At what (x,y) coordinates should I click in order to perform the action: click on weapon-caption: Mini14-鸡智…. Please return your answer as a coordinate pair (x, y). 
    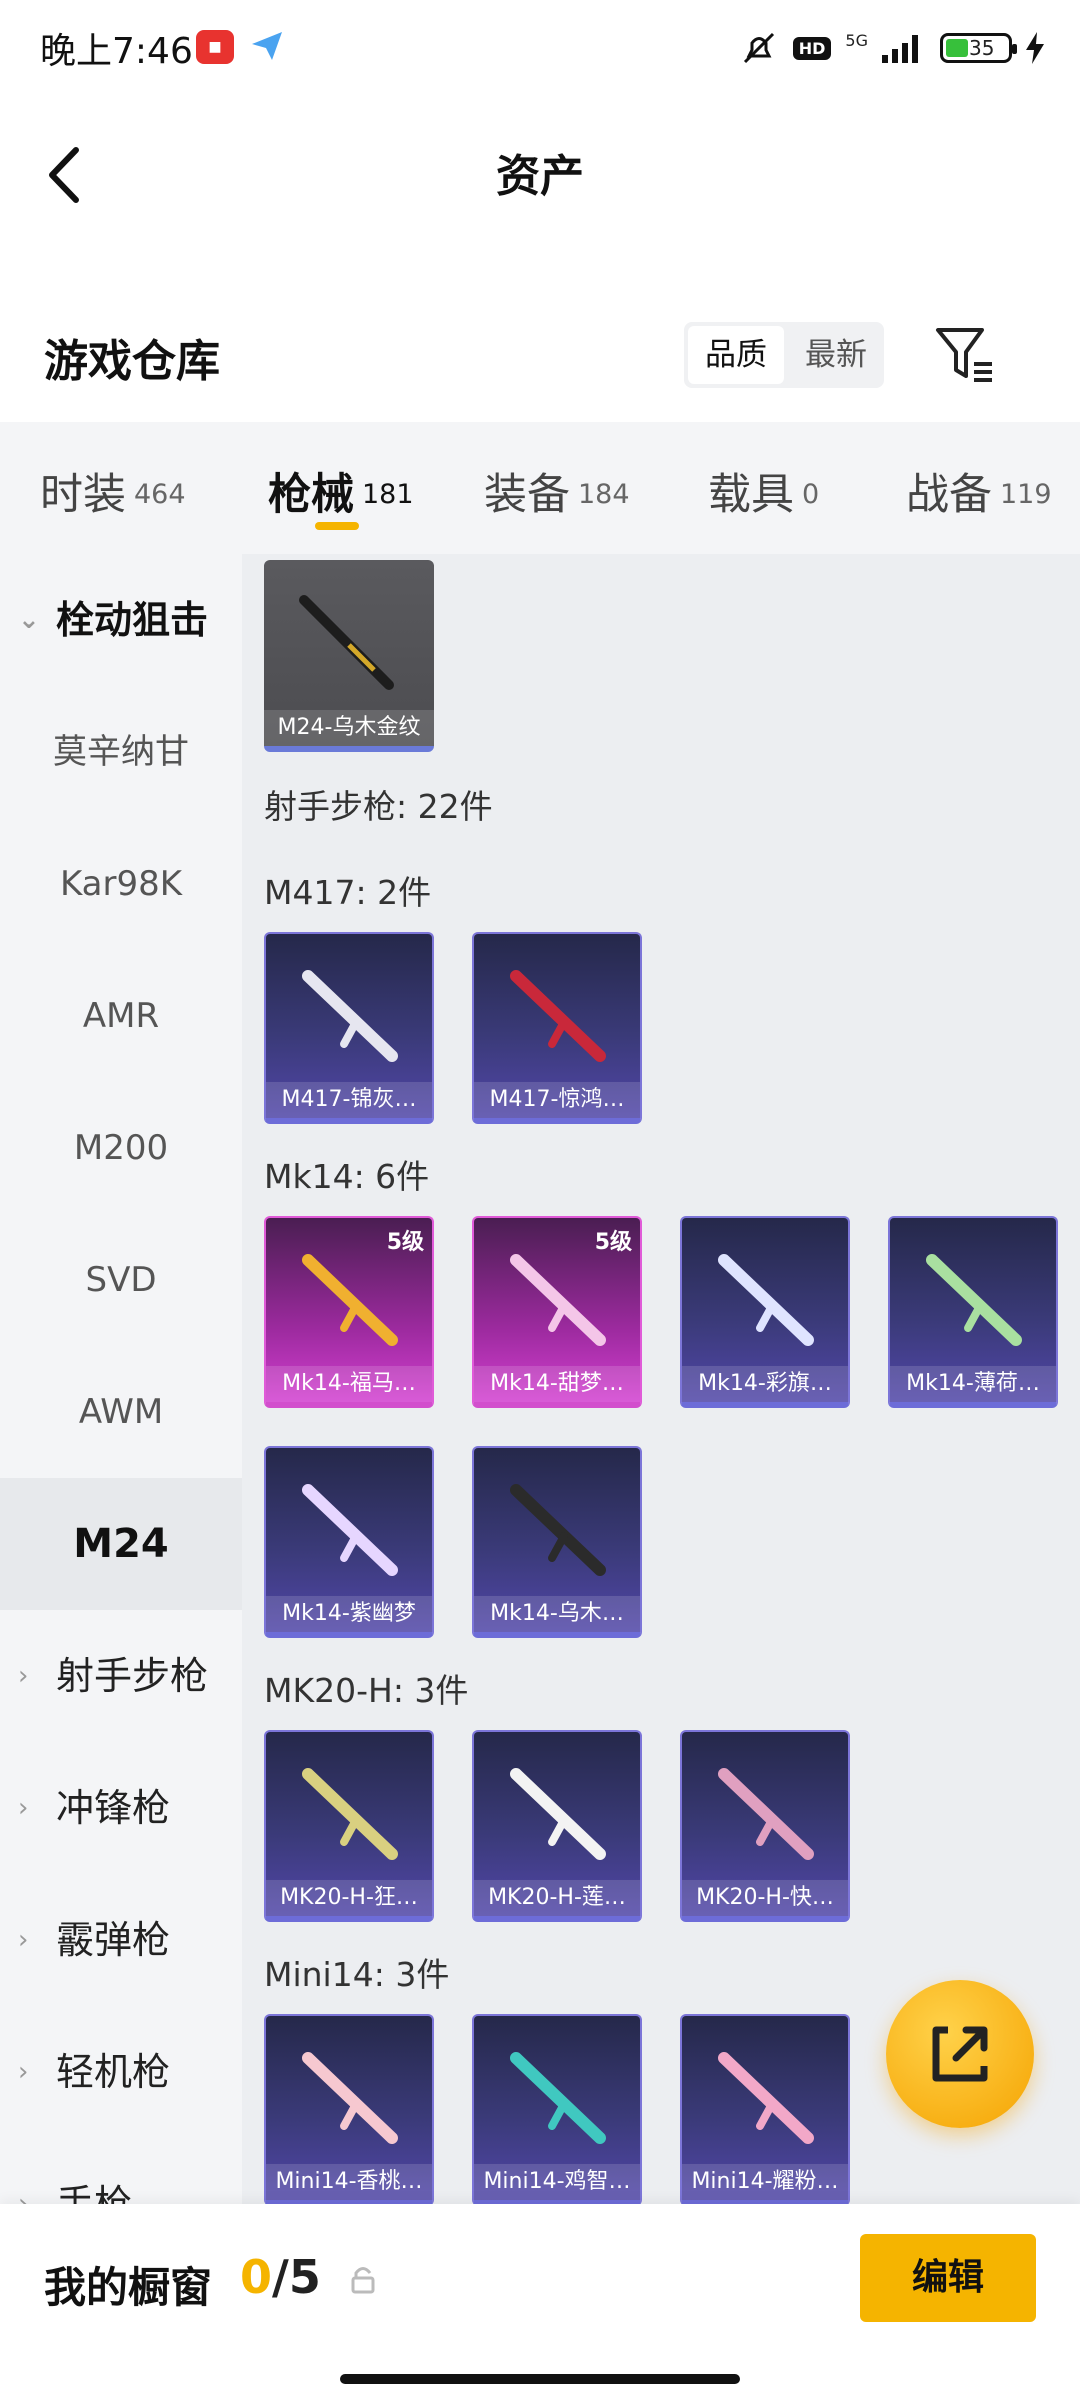
    Looking at the image, I should click on (557, 2182).